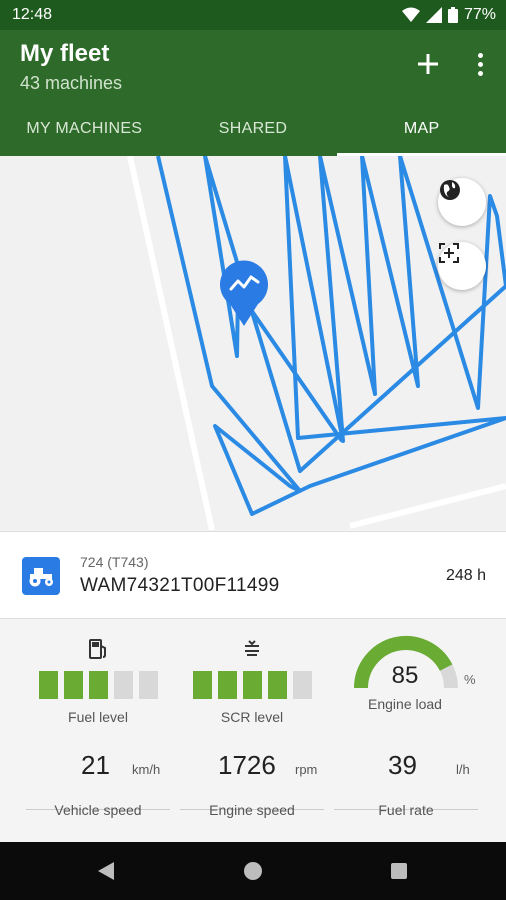 The height and width of the screenshot is (900, 506). I want to click on more-options-button, so click(480, 64).